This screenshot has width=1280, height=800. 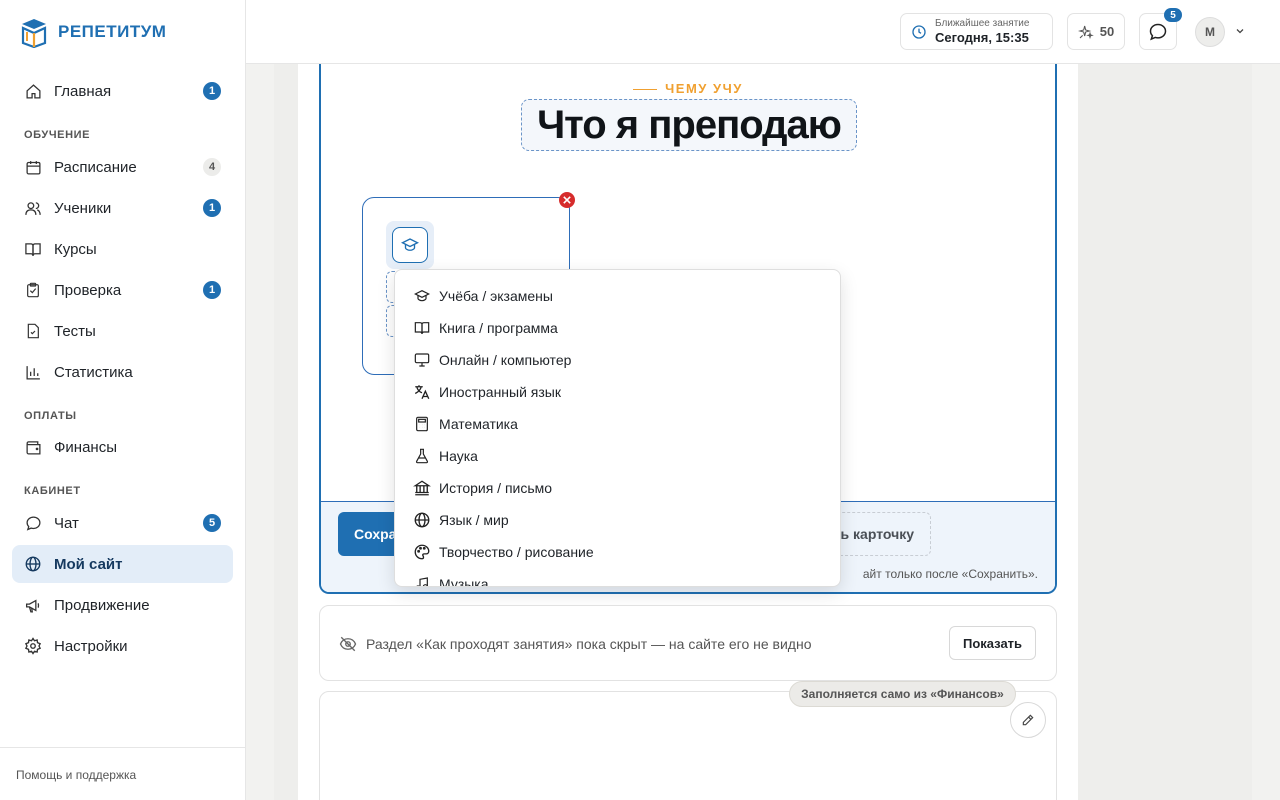 I want to click on globe-icon, so click(x=33, y=564).